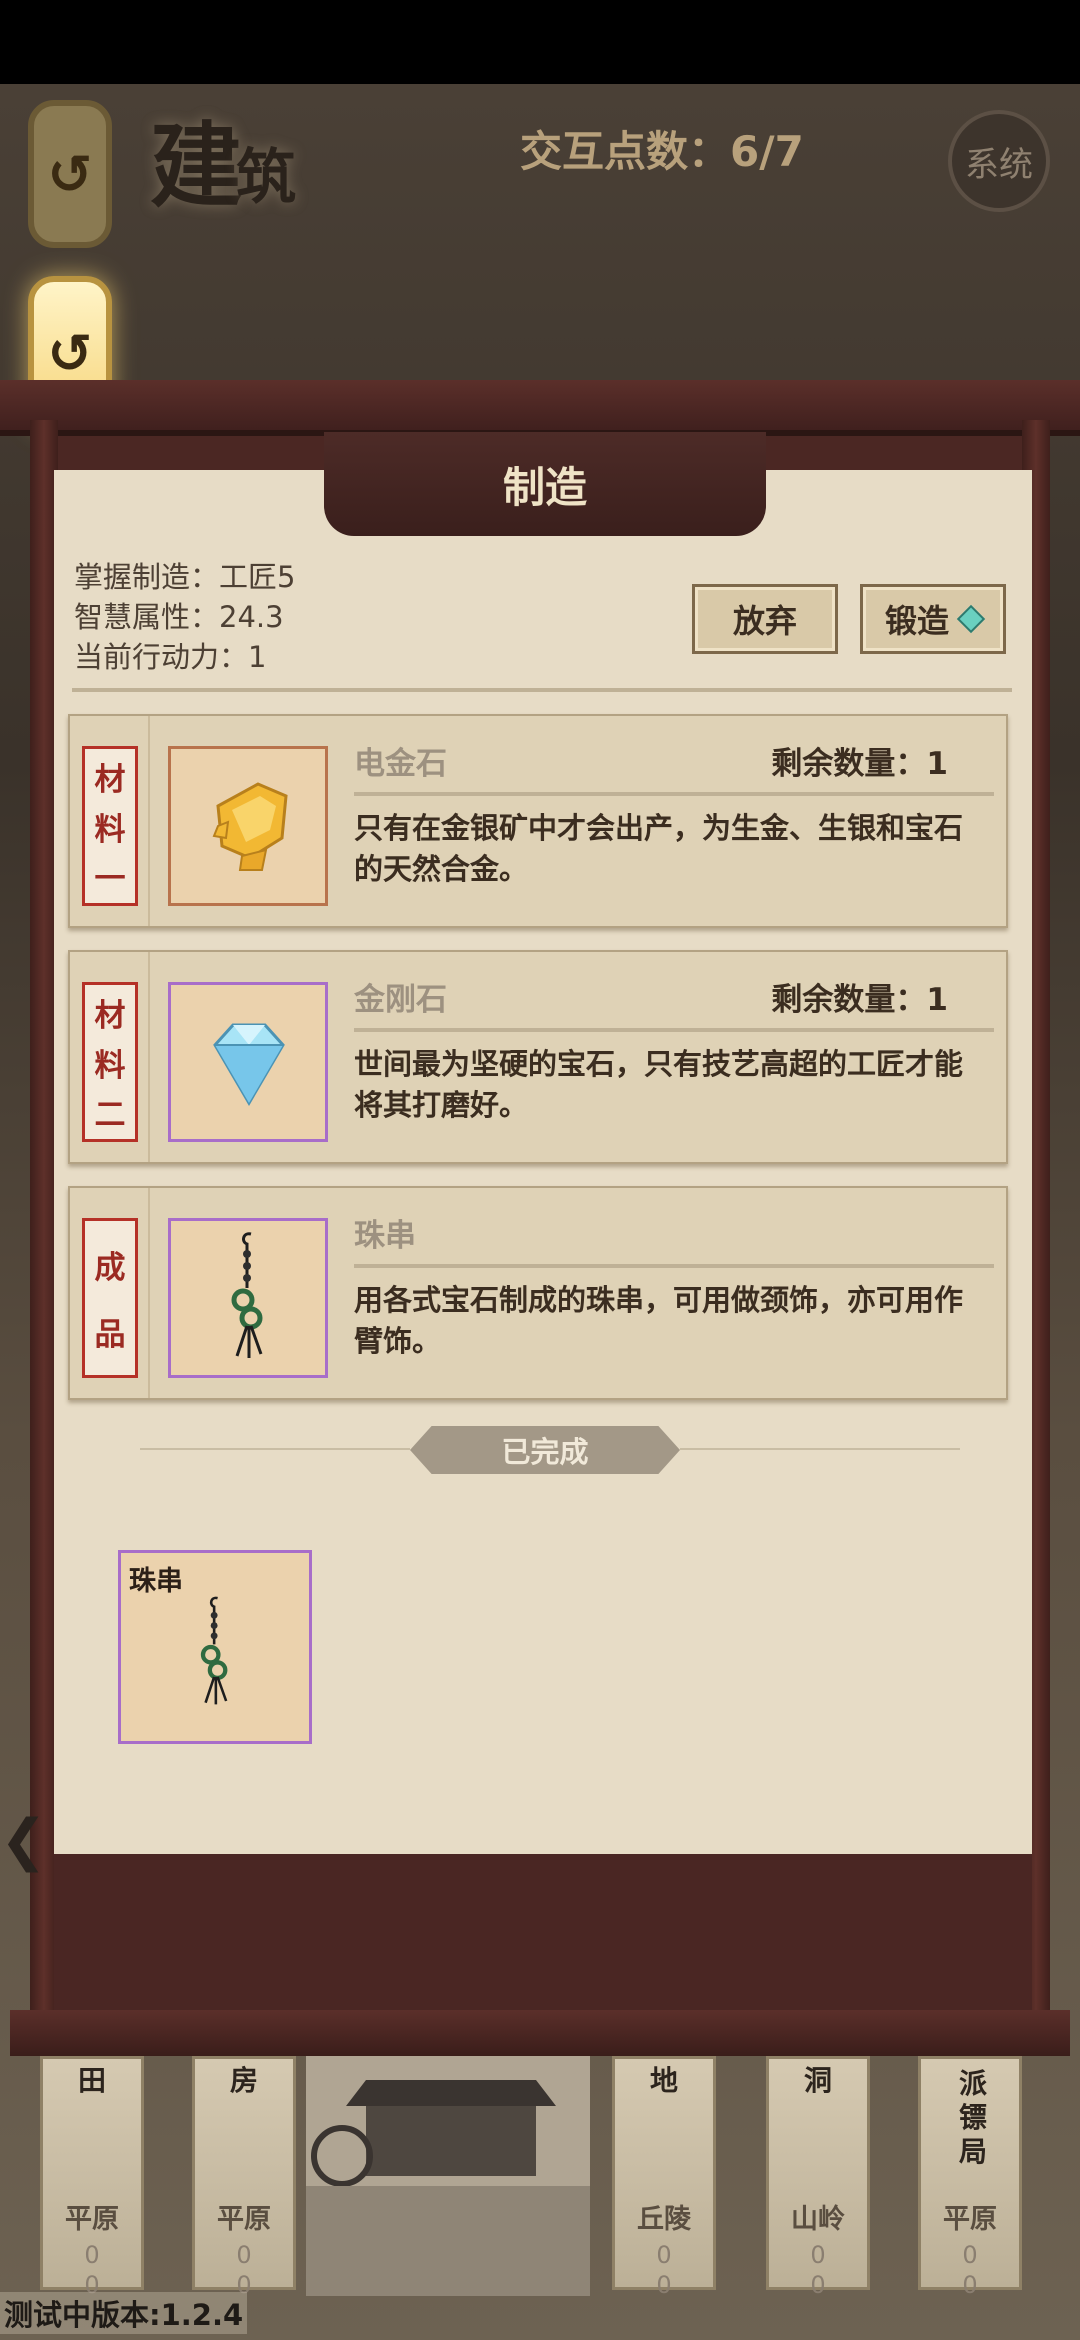  What do you see at coordinates (244, 2177) in the screenshot?
I see `town-building: 房 平原 0 0` at bounding box center [244, 2177].